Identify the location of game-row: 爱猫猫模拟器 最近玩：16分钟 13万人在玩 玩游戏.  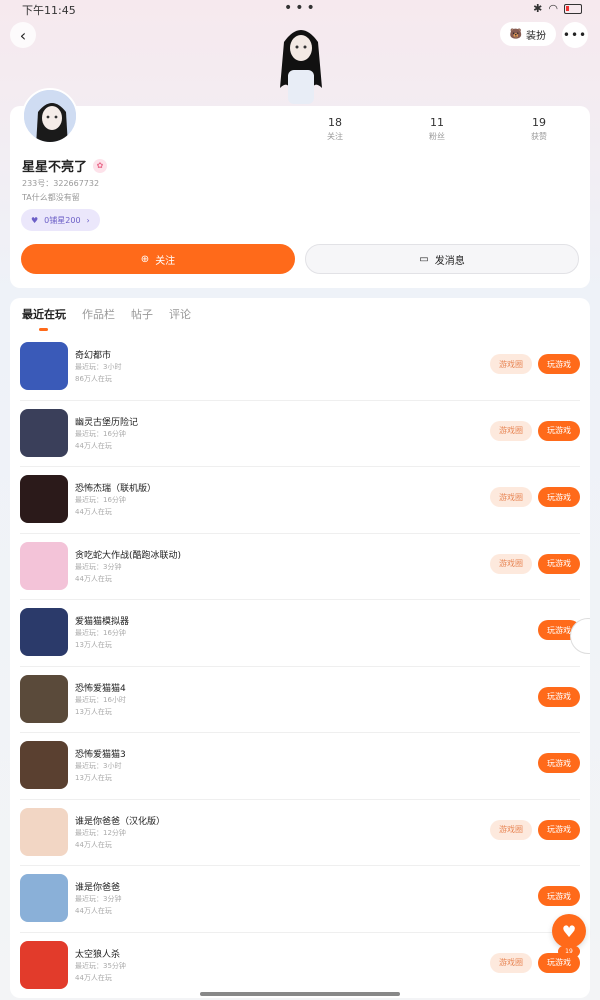
(300, 633).